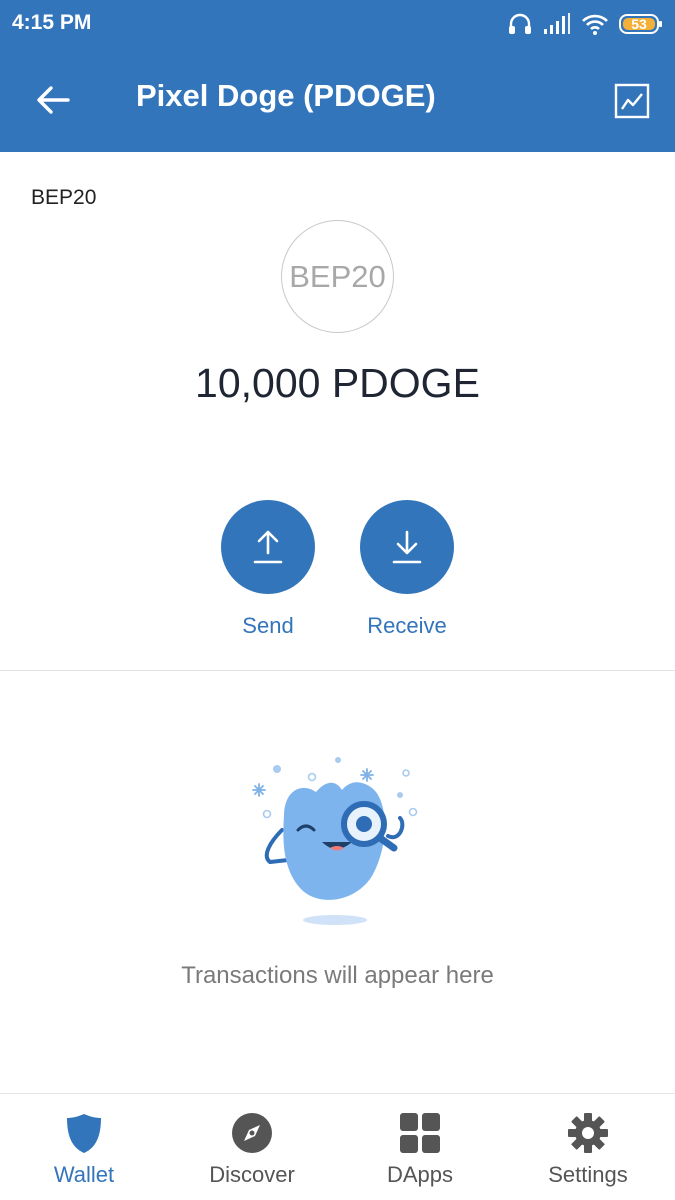 The height and width of the screenshot is (1200, 675). Describe the element at coordinates (252, 1174) in the screenshot. I see `nav-label-discover: Discover` at that location.